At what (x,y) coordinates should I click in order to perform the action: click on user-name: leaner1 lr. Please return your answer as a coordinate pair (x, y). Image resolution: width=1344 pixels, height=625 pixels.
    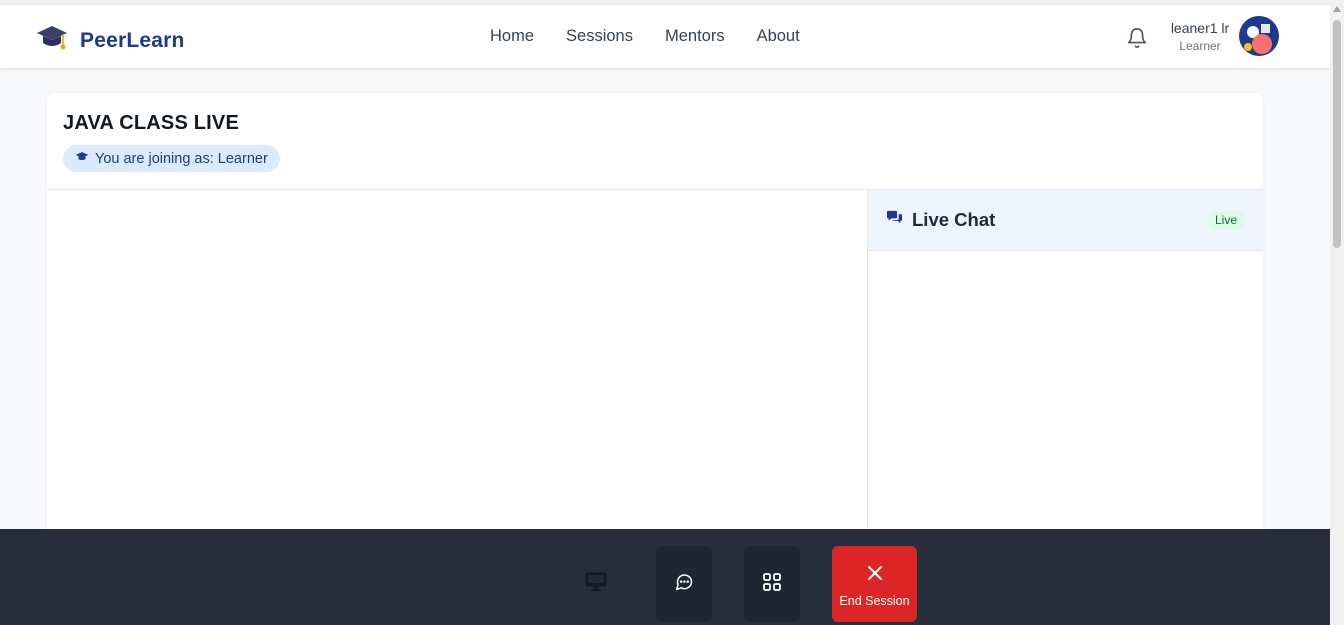
    Looking at the image, I should click on (1200, 28).